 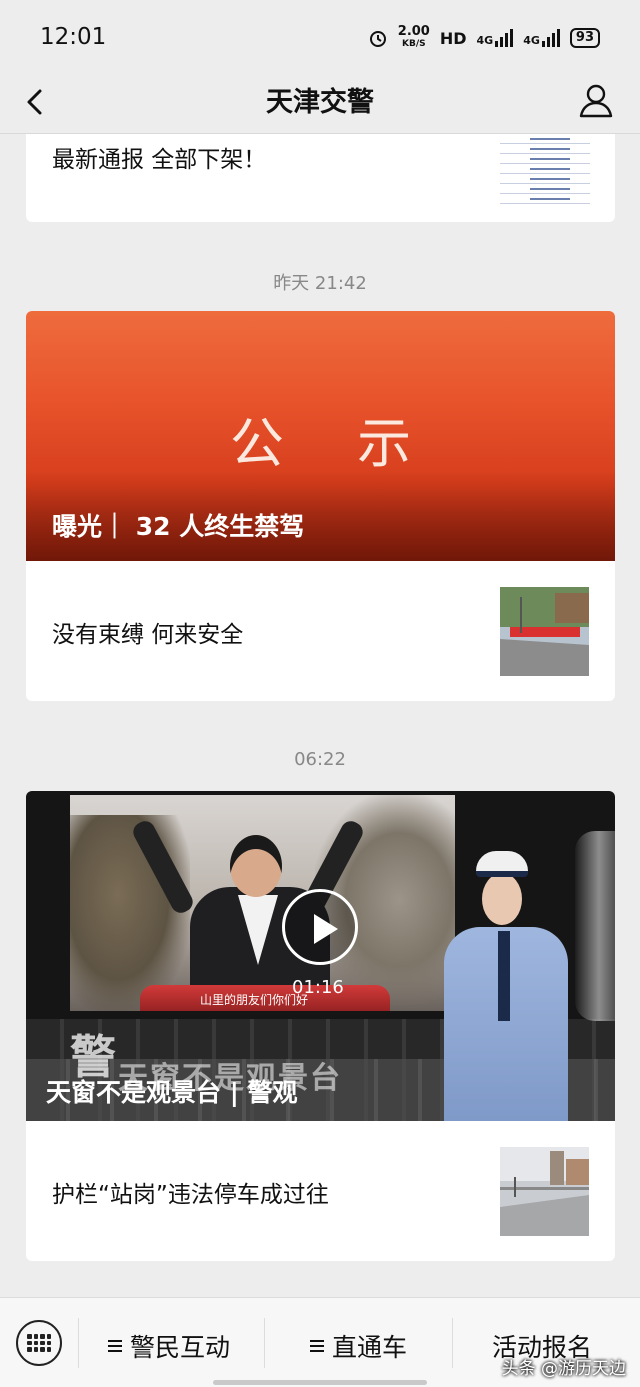 I want to click on page-title: 天津交警, so click(x=320, y=102).